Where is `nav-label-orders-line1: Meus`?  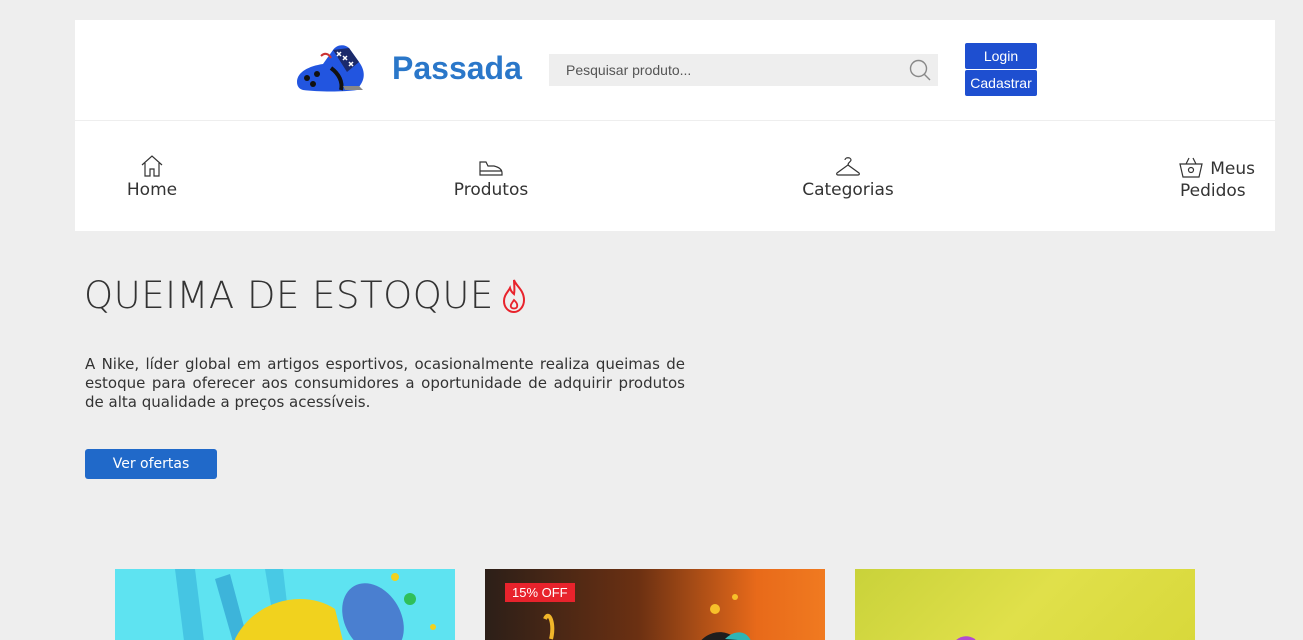
nav-label-orders-line1: Meus is located at coordinates (1232, 169).